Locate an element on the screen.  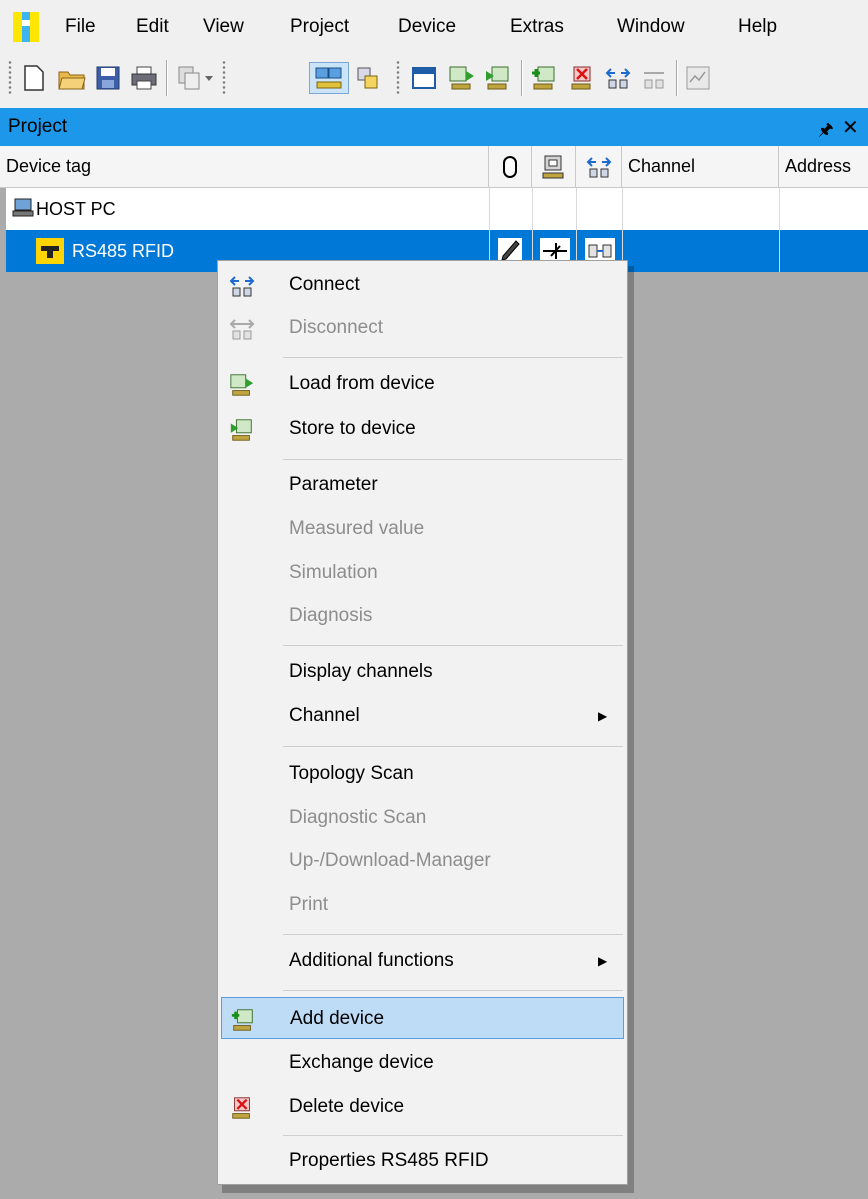
menu-item-updownload-manager: Up-/Download-Manager is located at coordinates (422, 861).